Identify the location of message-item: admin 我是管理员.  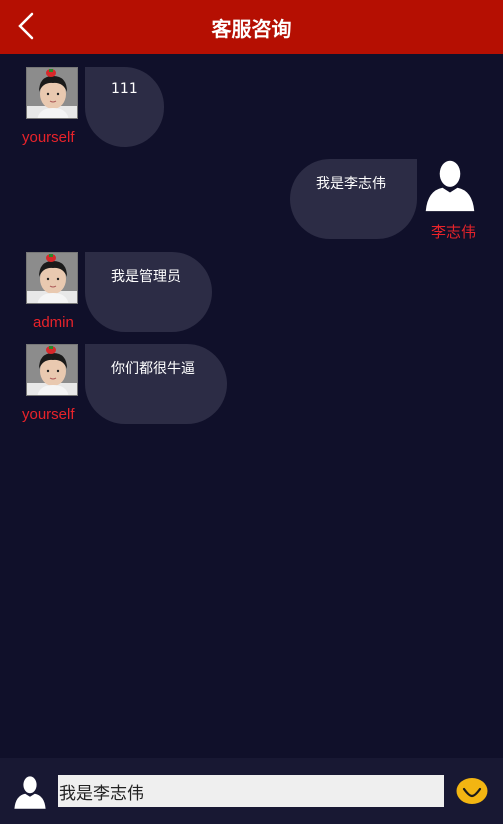
(251, 292).